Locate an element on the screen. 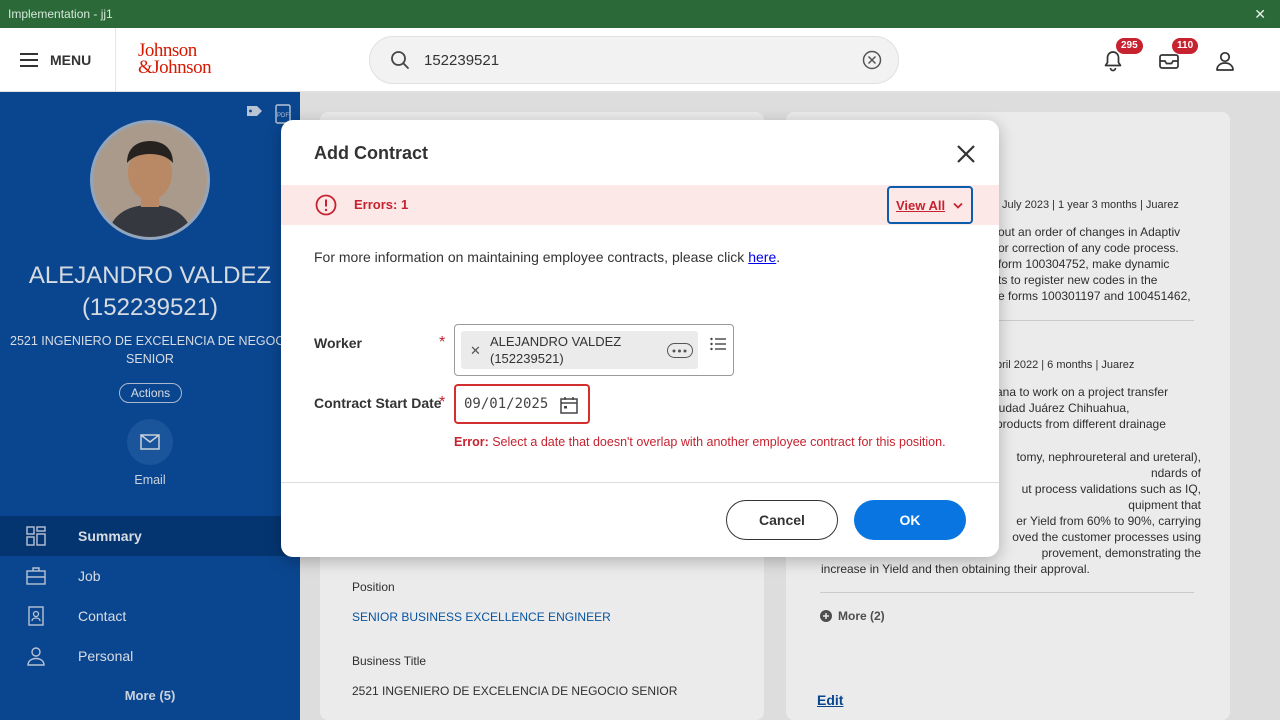  view-all-label: View All is located at coordinates (921, 205).